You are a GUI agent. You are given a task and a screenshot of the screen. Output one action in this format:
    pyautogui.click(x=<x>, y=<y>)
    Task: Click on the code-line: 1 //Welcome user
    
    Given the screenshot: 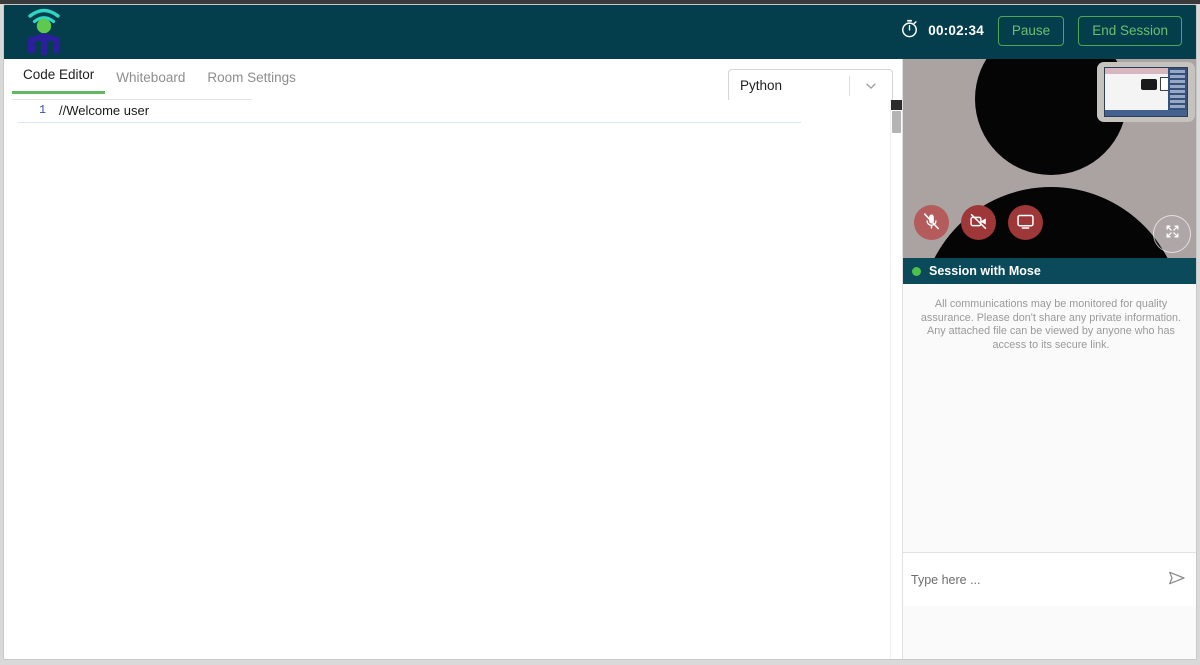 What is the action you would take?
    pyautogui.click(x=447, y=111)
    